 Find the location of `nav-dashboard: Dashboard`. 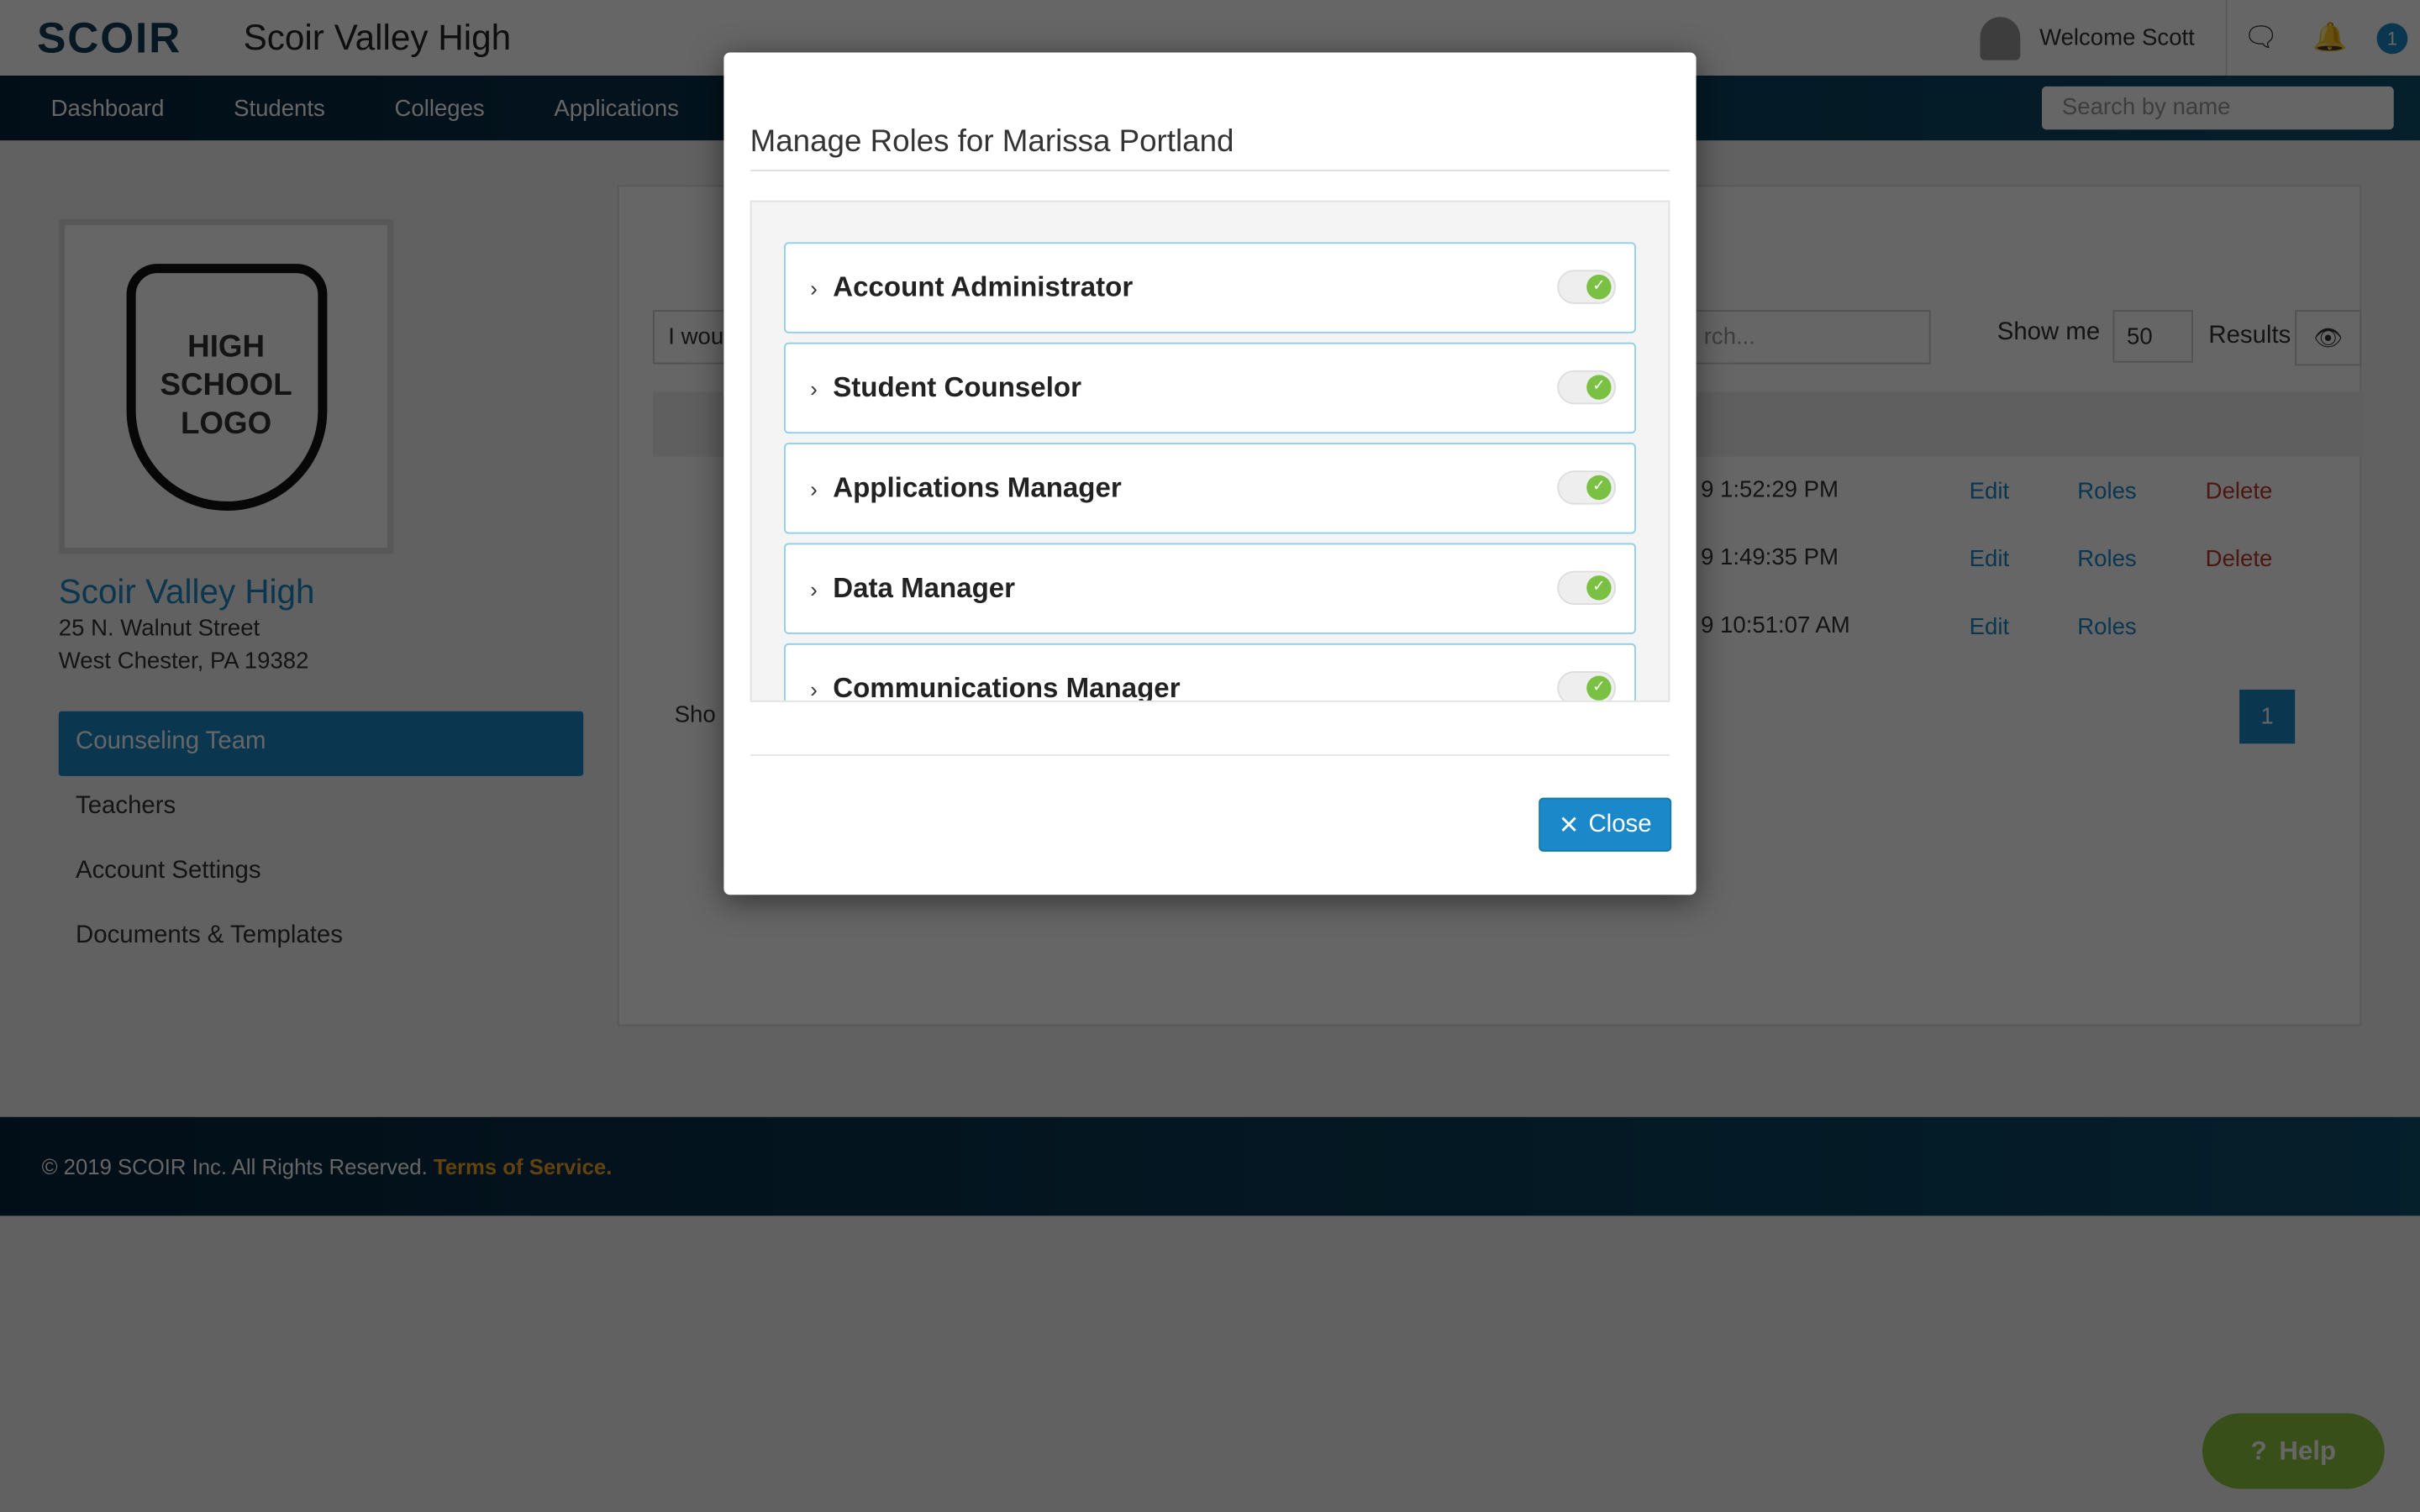

nav-dashboard: Dashboard is located at coordinates (108, 108).